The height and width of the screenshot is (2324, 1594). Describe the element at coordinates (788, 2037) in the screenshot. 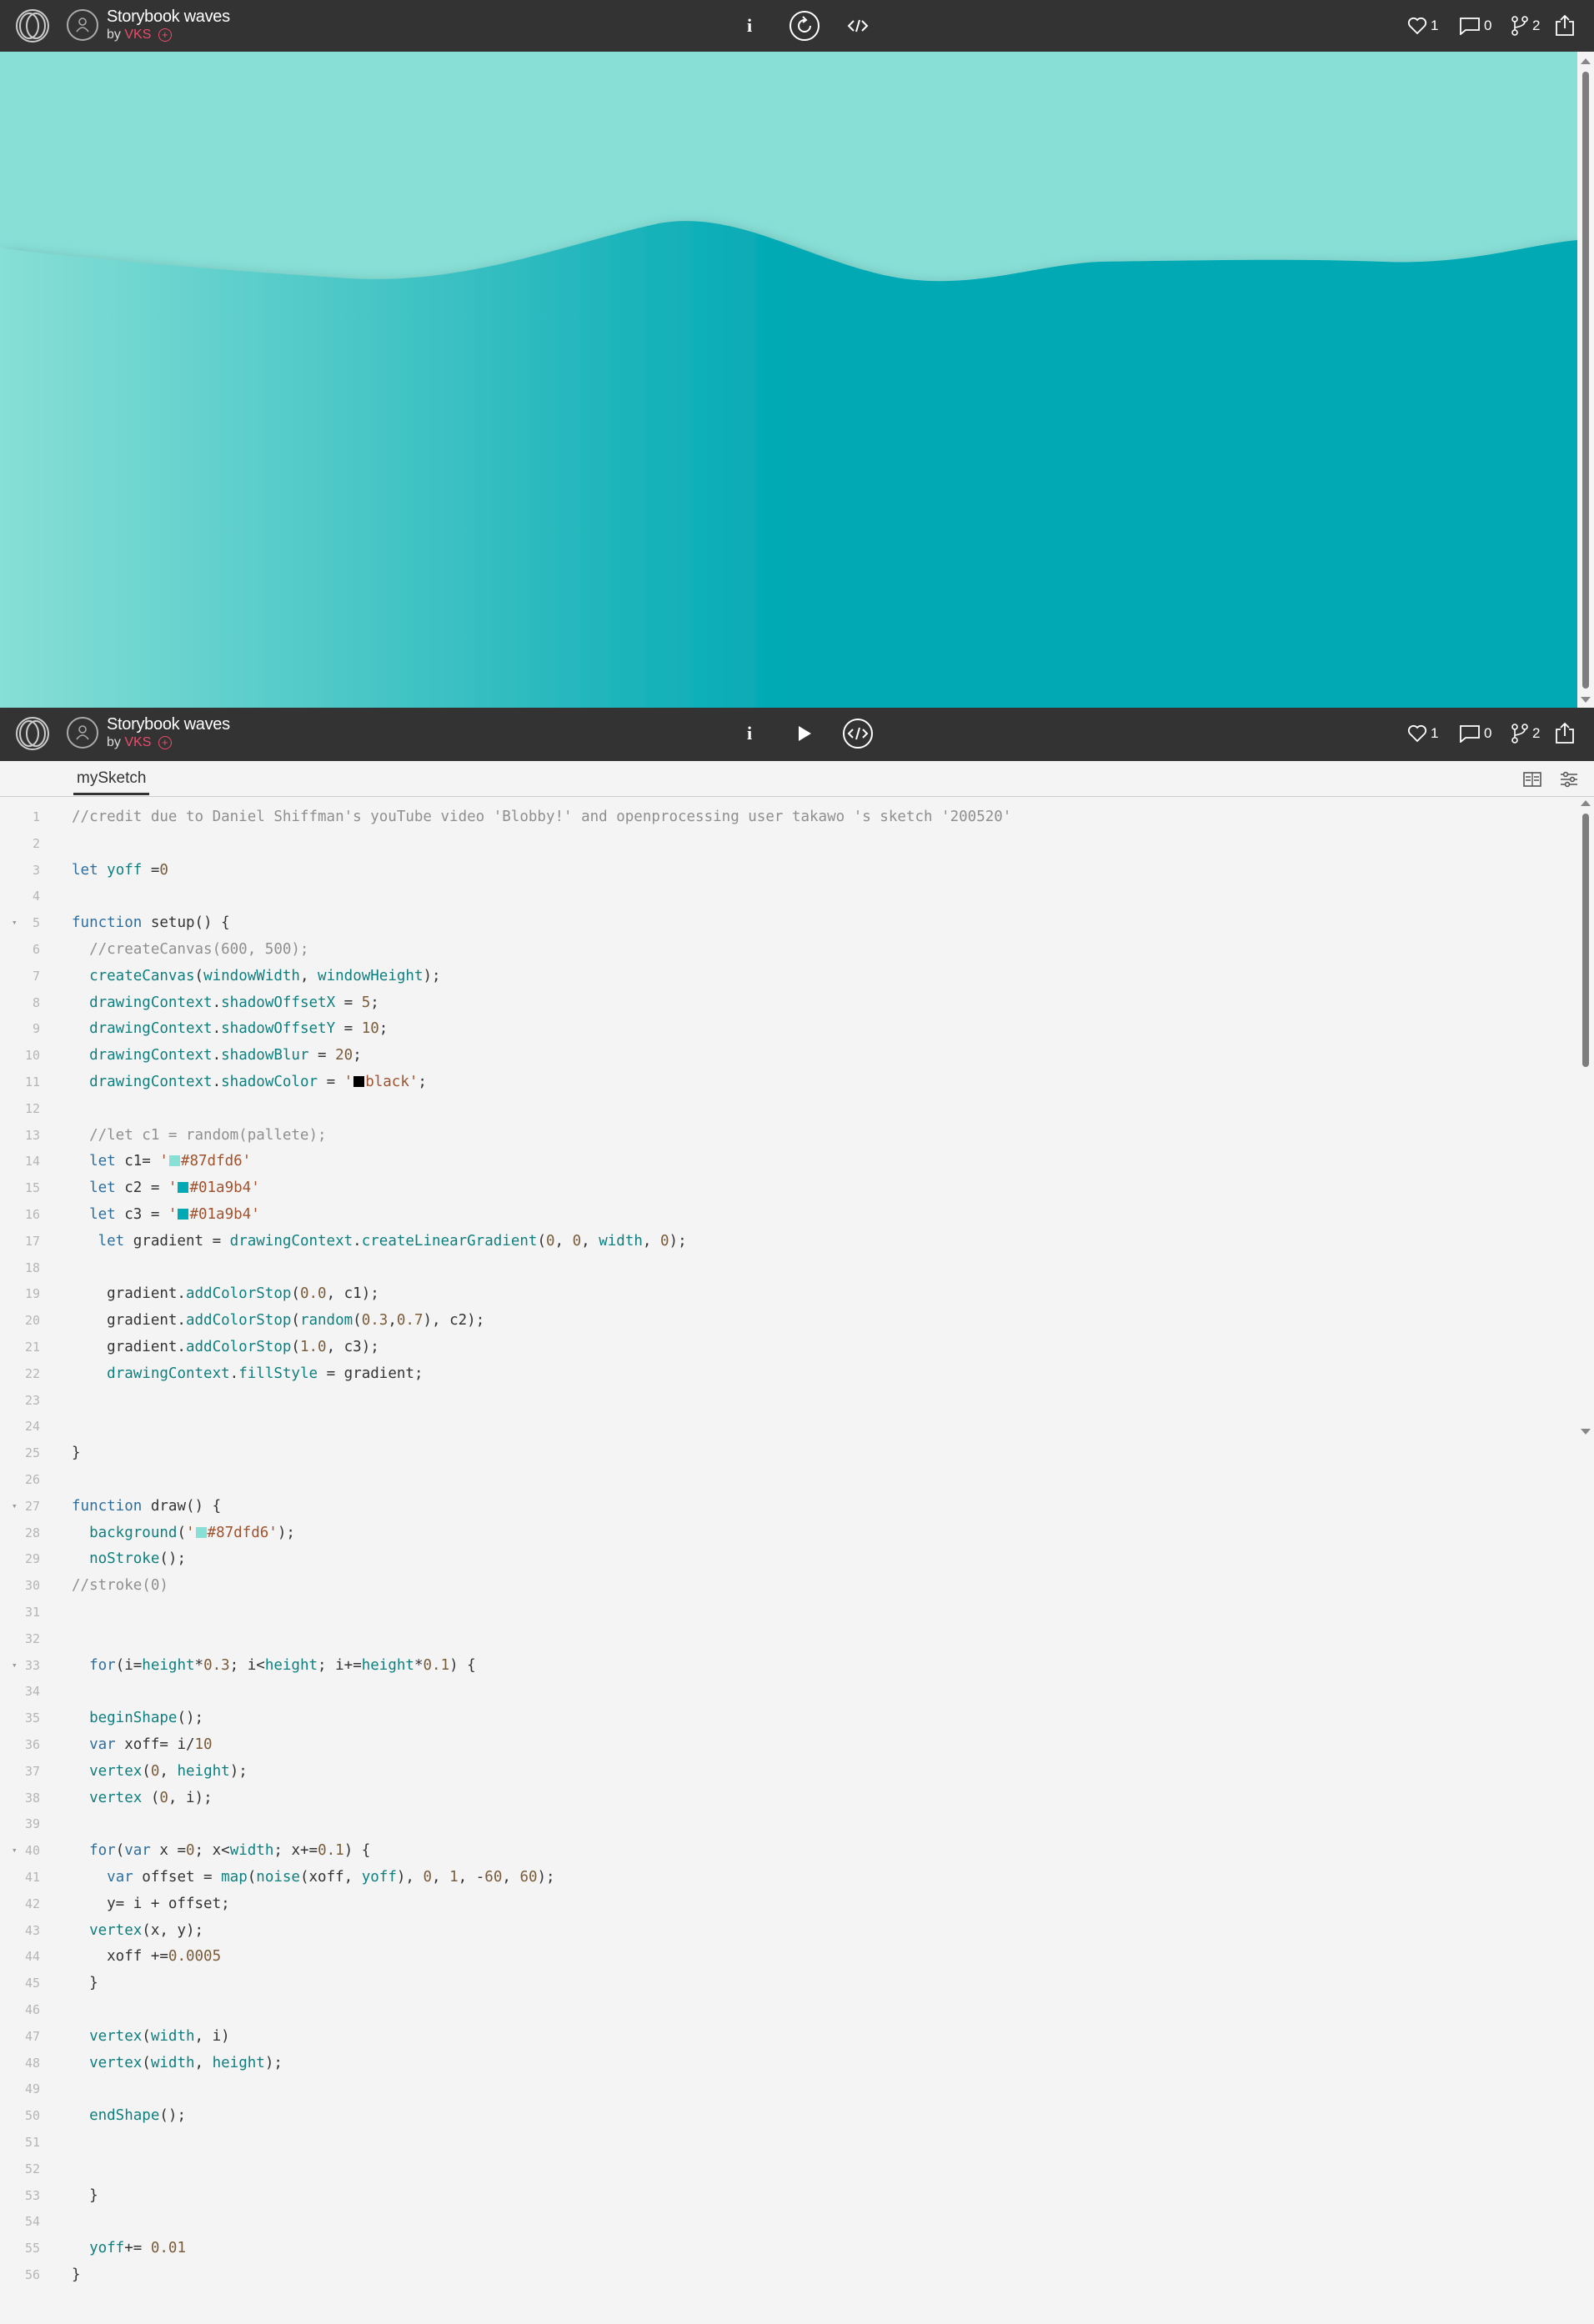

I see `code-line: 47 vertex(width, i)` at that location.